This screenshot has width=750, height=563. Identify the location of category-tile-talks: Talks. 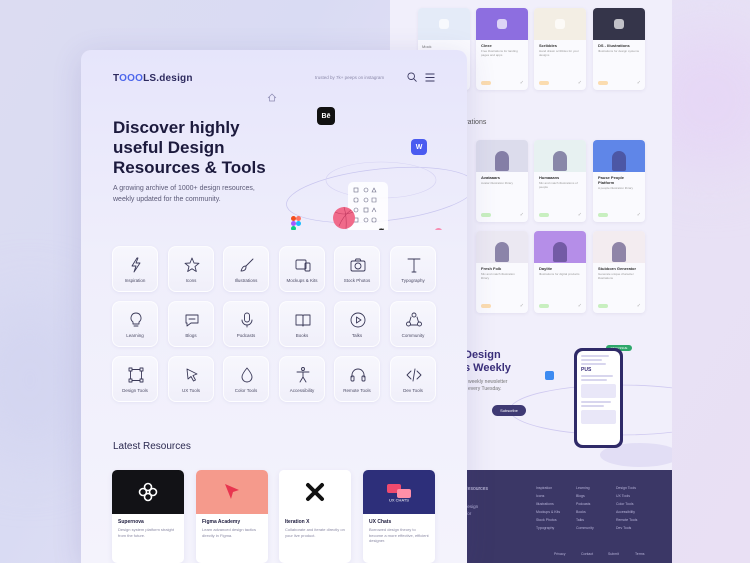
(357, 324).